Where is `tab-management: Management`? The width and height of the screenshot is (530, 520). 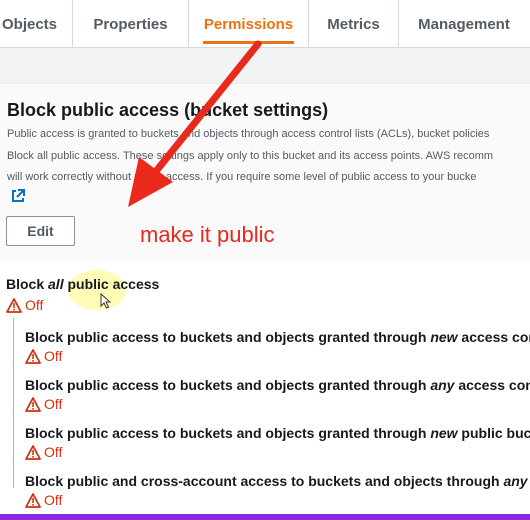 tab-management: Management is located at coordinates (464, 24).